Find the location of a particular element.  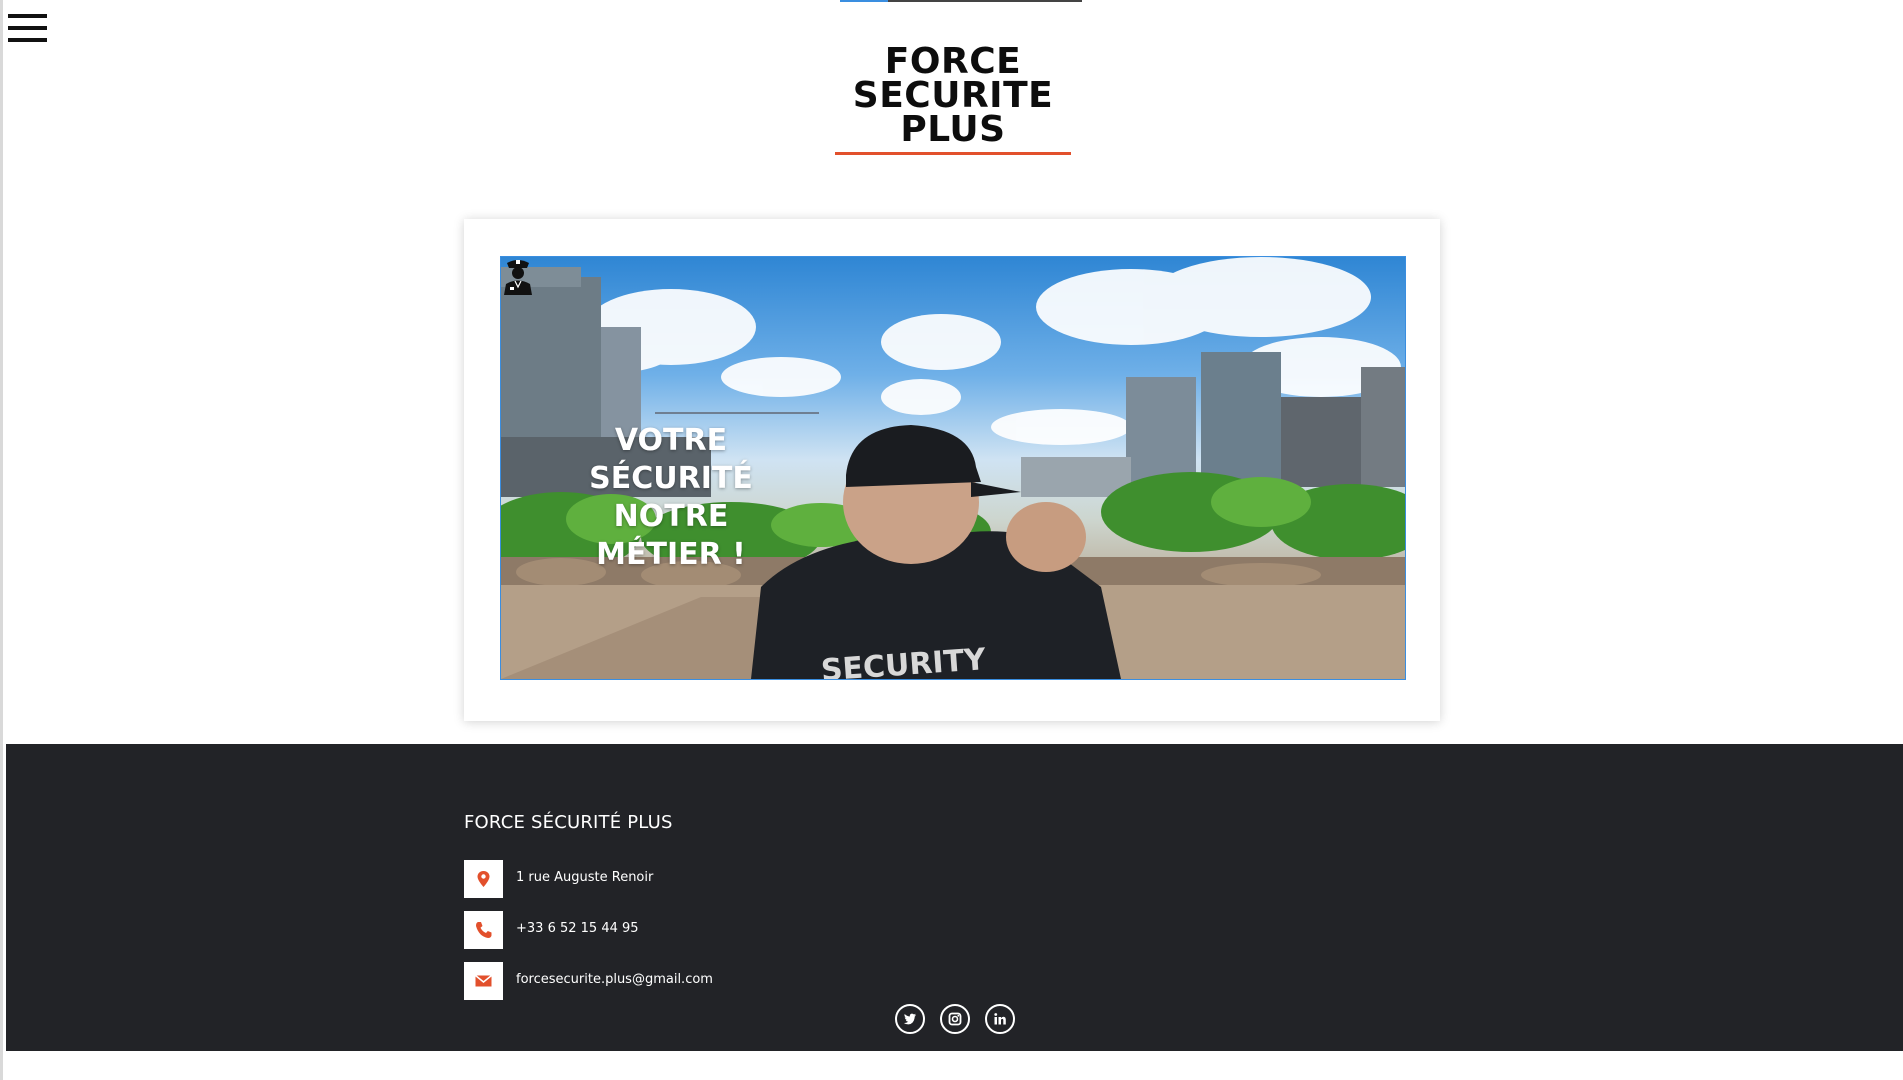

footer-title: FORCE SÉCURITÉ PLUS is located at coordinates (568, 822).